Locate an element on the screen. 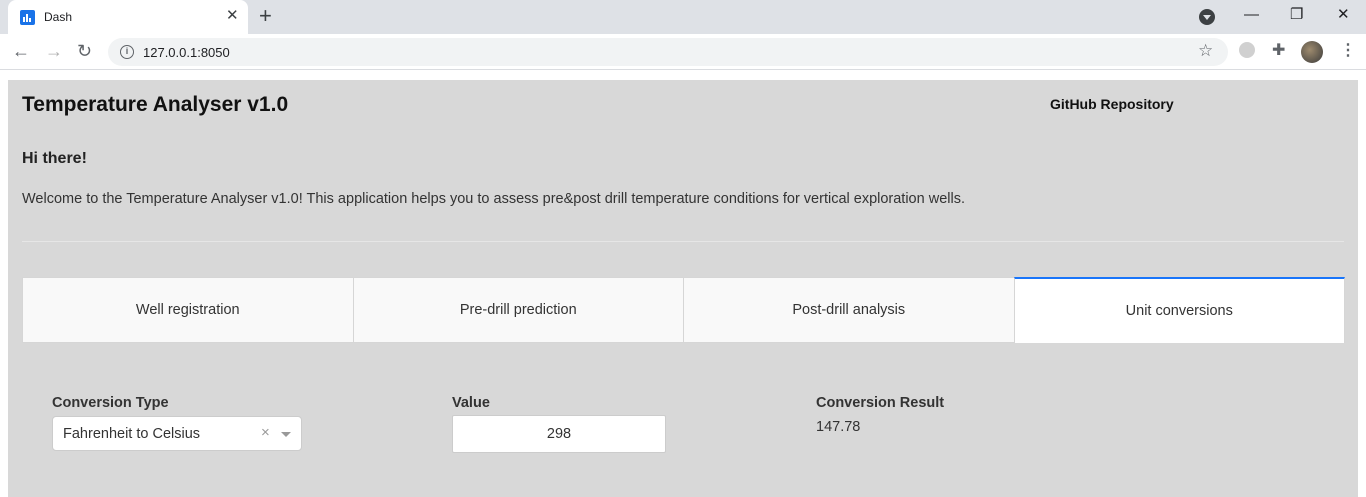 The height and width of the screenshot is (497, 1366). conversion-type-dropdown: Fahrenheit to Celsius × is located at coordinates (177, 433).